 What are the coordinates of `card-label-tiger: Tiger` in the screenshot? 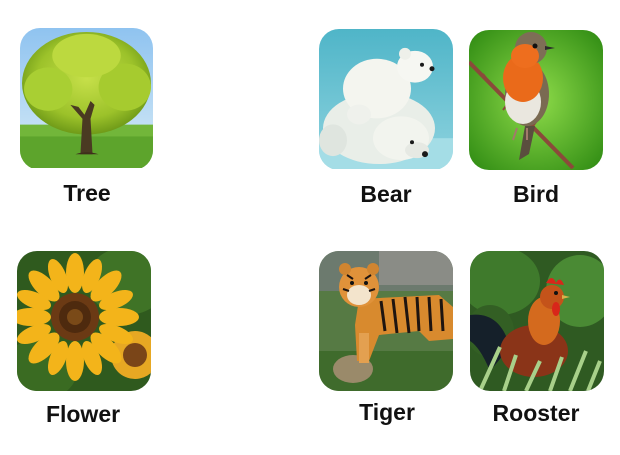 It's located at (387, 412).